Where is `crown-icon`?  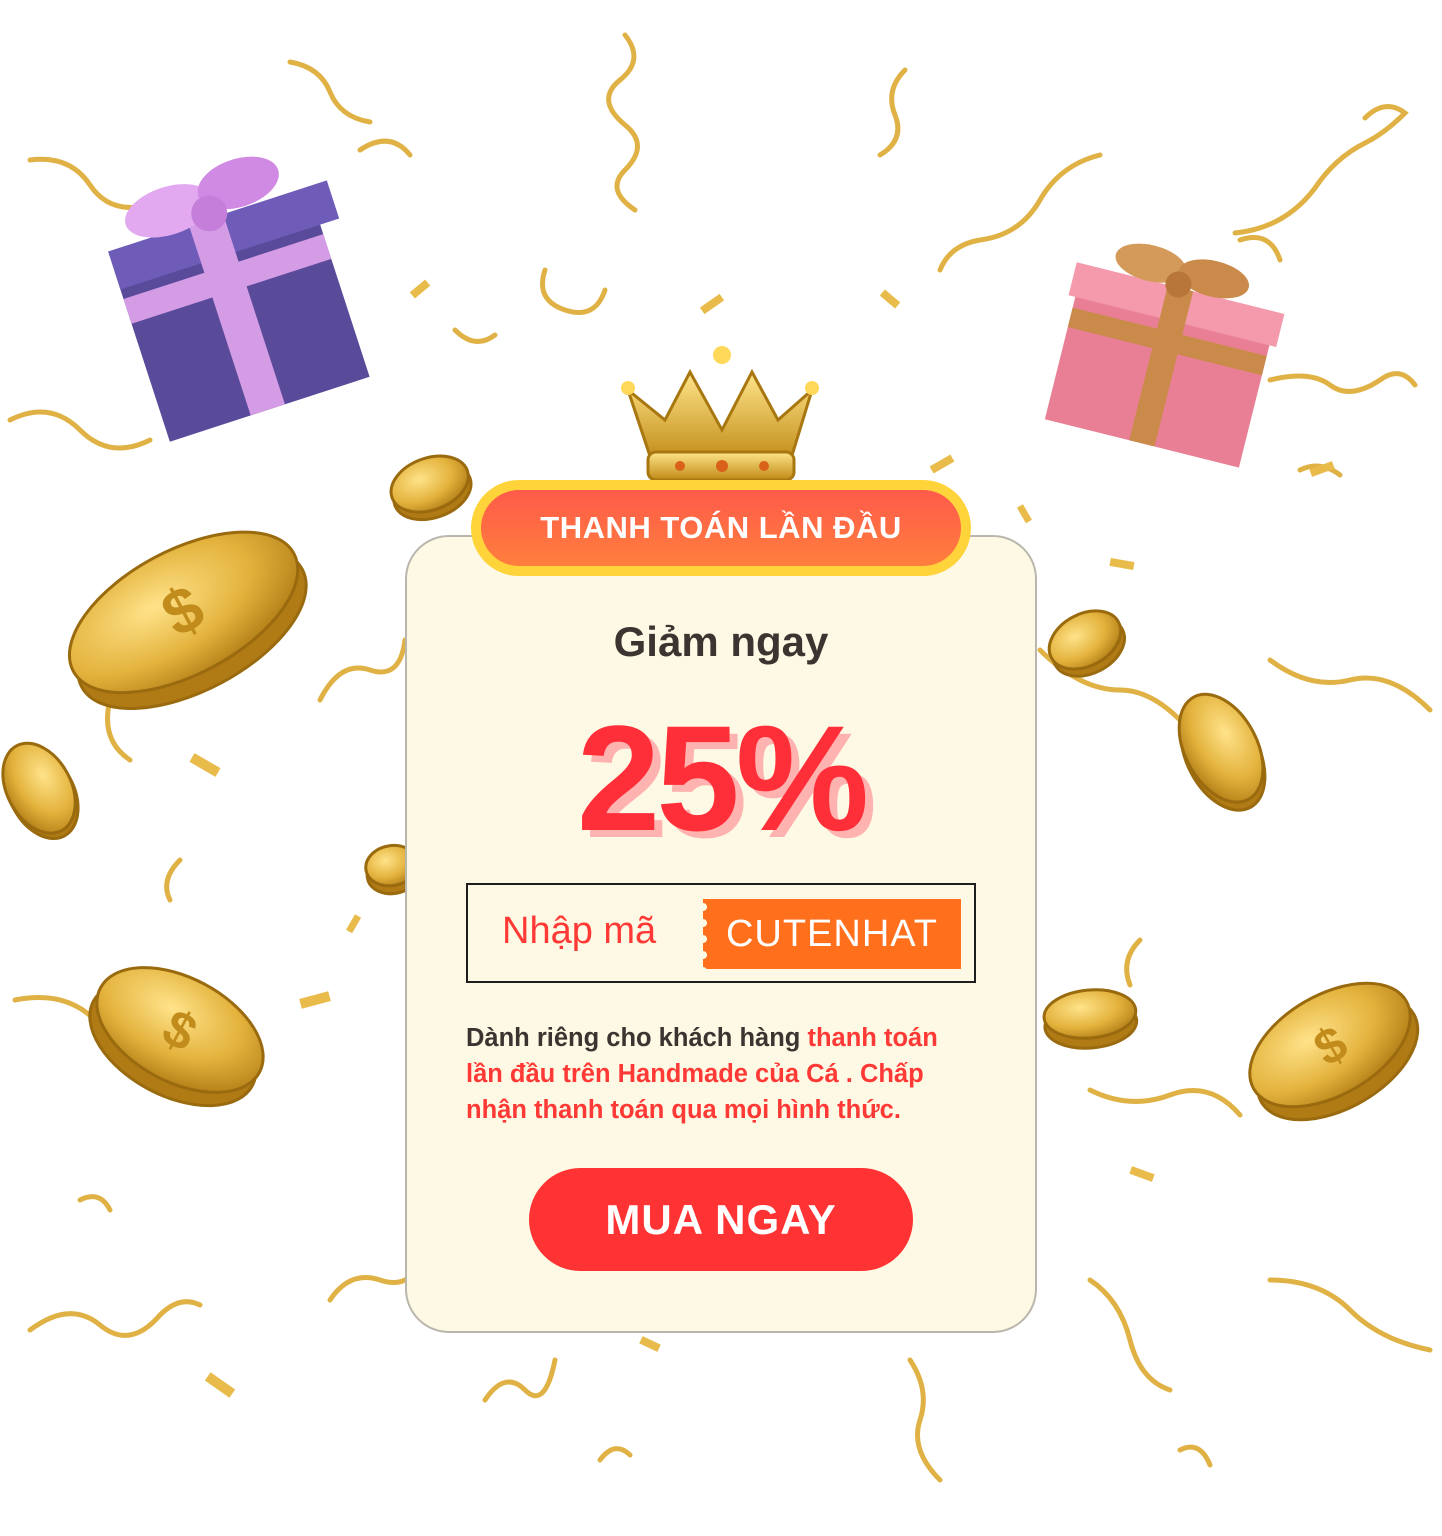
crown-icon is located at coordinates (720, 414).